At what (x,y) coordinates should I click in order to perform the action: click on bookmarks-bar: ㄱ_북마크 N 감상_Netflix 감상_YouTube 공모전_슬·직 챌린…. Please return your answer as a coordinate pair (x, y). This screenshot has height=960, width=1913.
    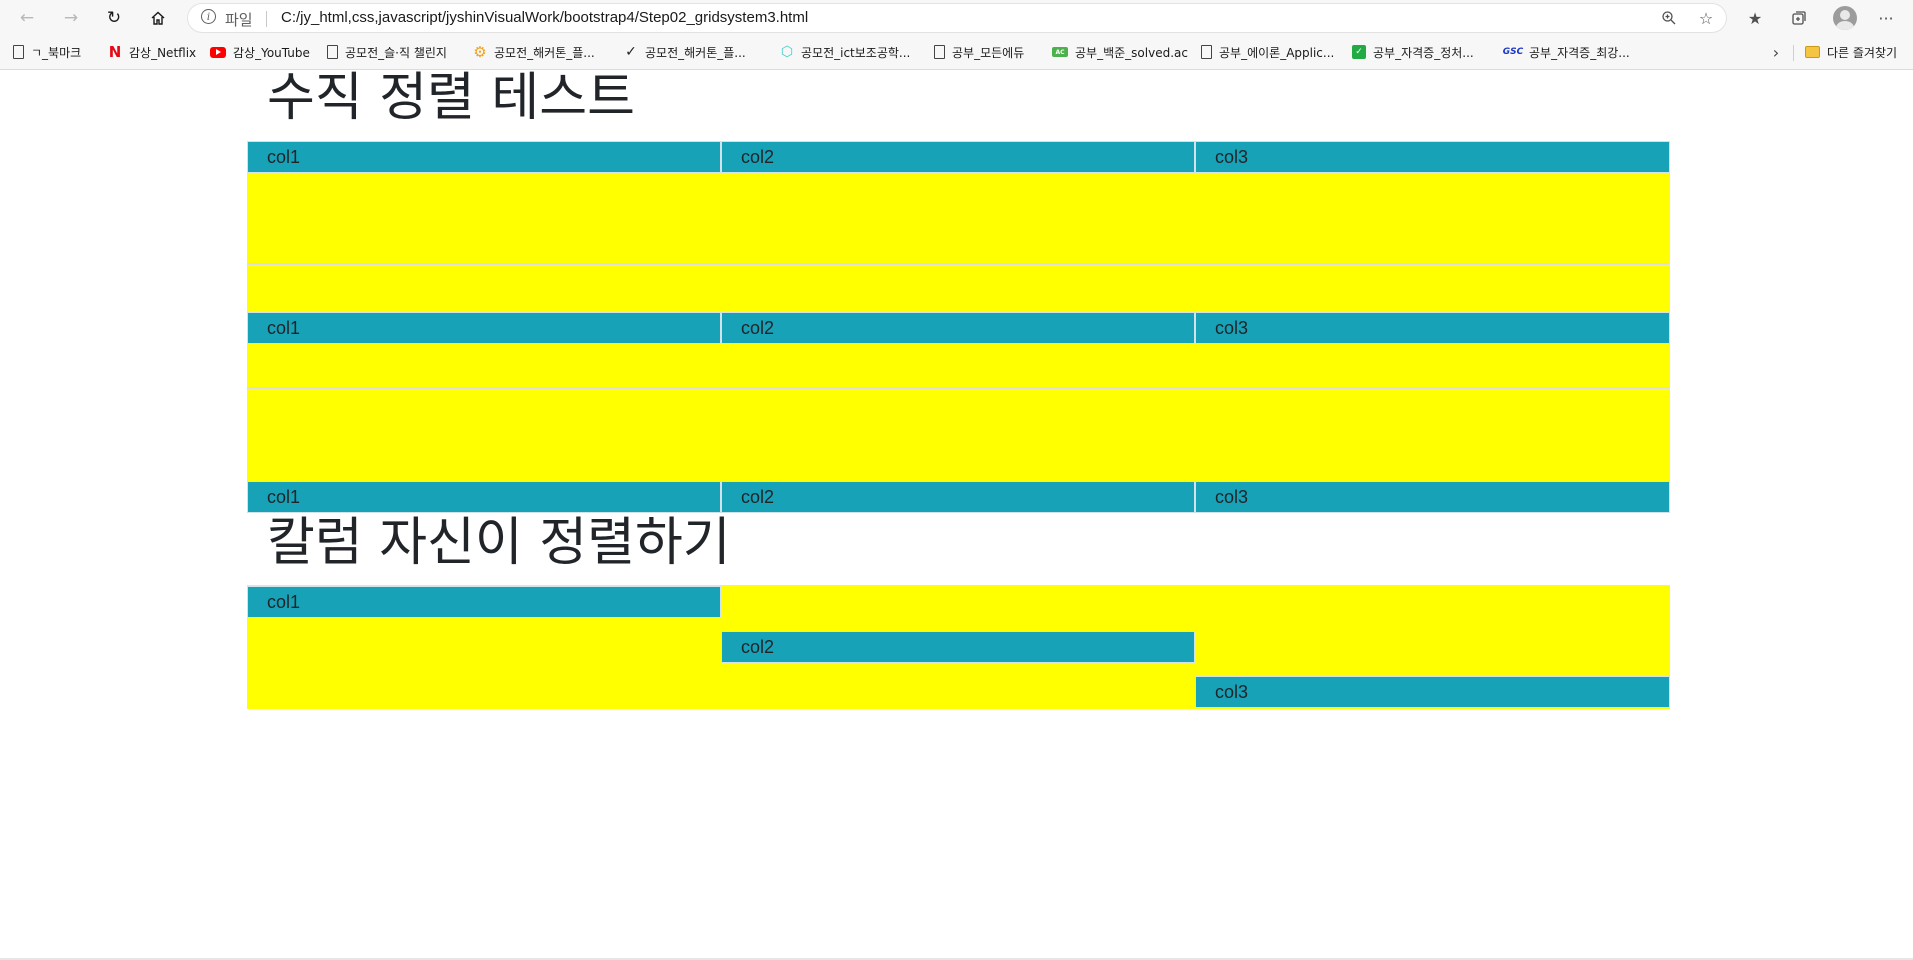
    Looking at the image, I should click on (956, 53).